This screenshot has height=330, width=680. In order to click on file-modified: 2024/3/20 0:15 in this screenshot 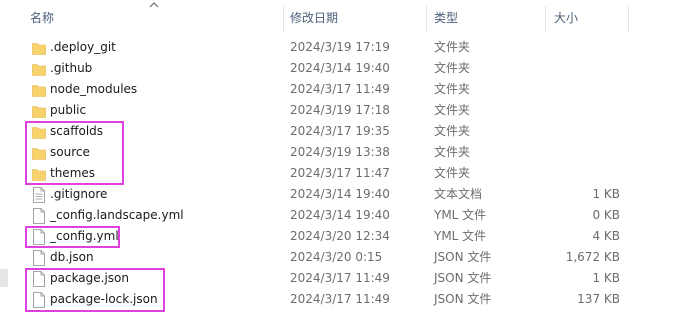, I will do `click(336, 257)`.